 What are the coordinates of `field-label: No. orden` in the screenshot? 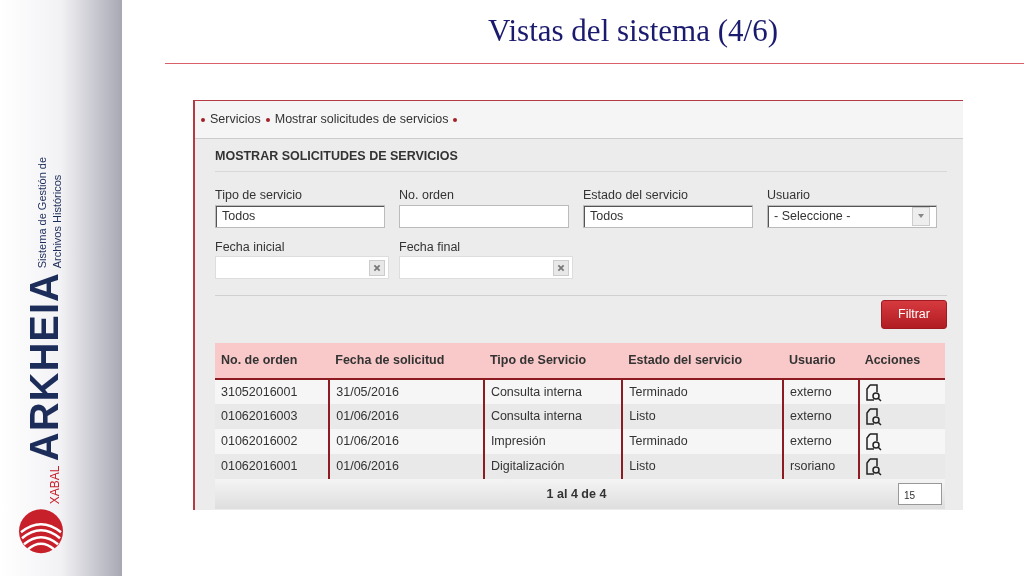 It's located at (427, 195).